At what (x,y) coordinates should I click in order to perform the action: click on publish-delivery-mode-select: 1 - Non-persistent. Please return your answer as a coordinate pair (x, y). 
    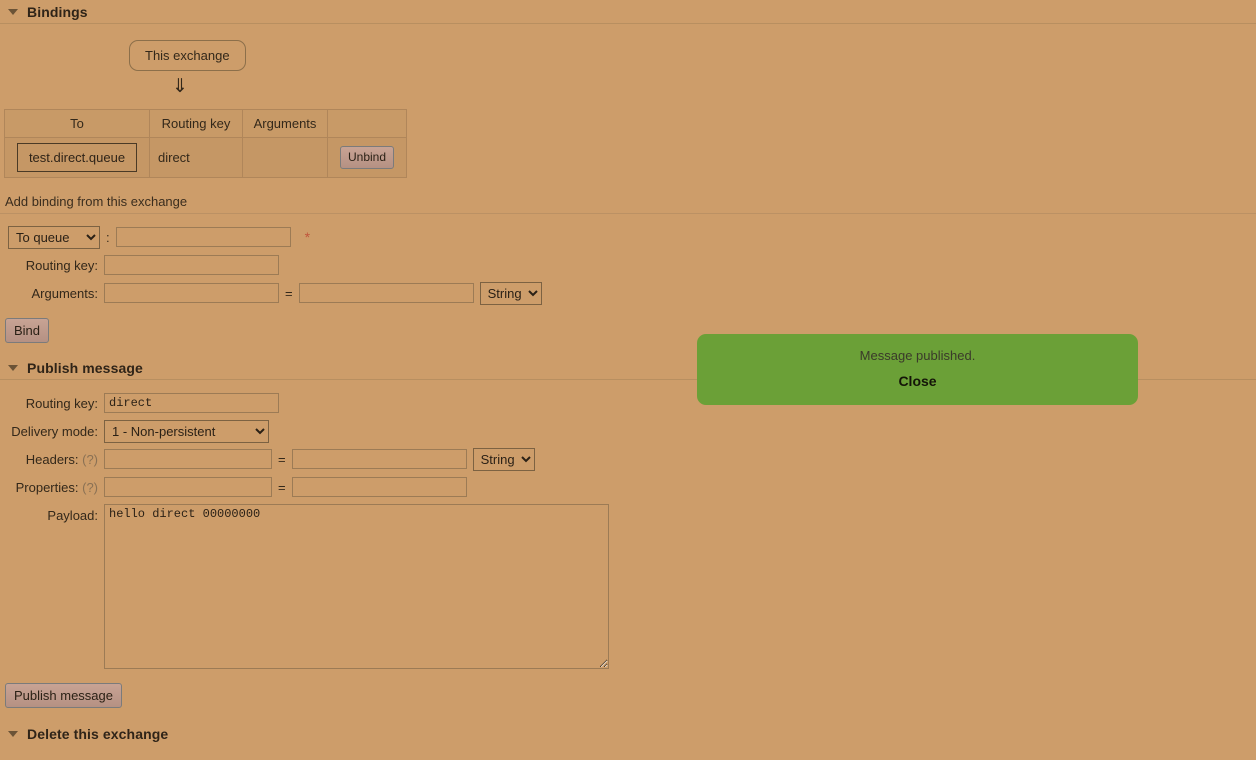
    Looking at the image, I should click on (186, 431).